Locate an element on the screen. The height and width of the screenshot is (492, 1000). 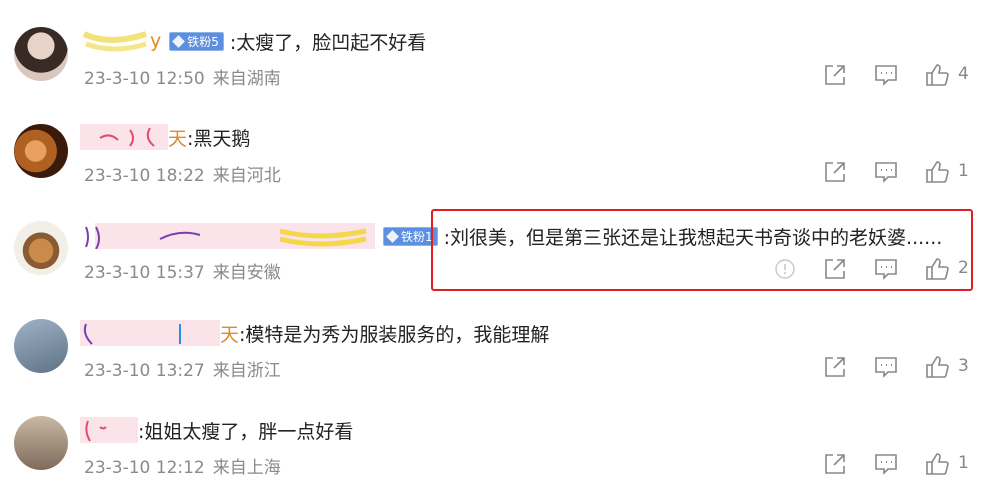
like-count: 3 is located at coordinates (963, 366).